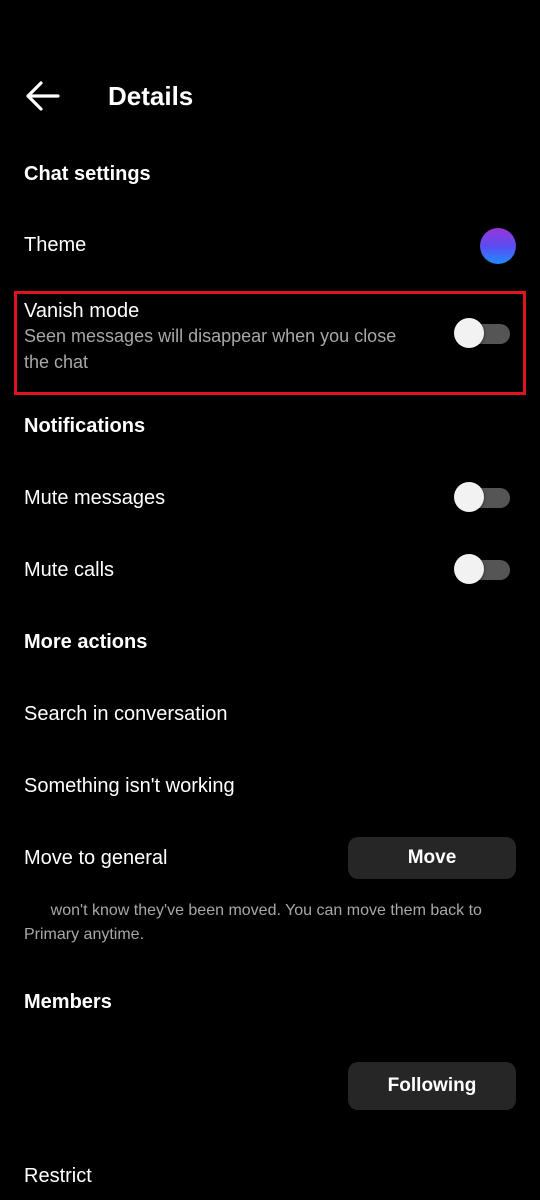  I want to click on restrict-option: Restrict, so click(58, 1176).